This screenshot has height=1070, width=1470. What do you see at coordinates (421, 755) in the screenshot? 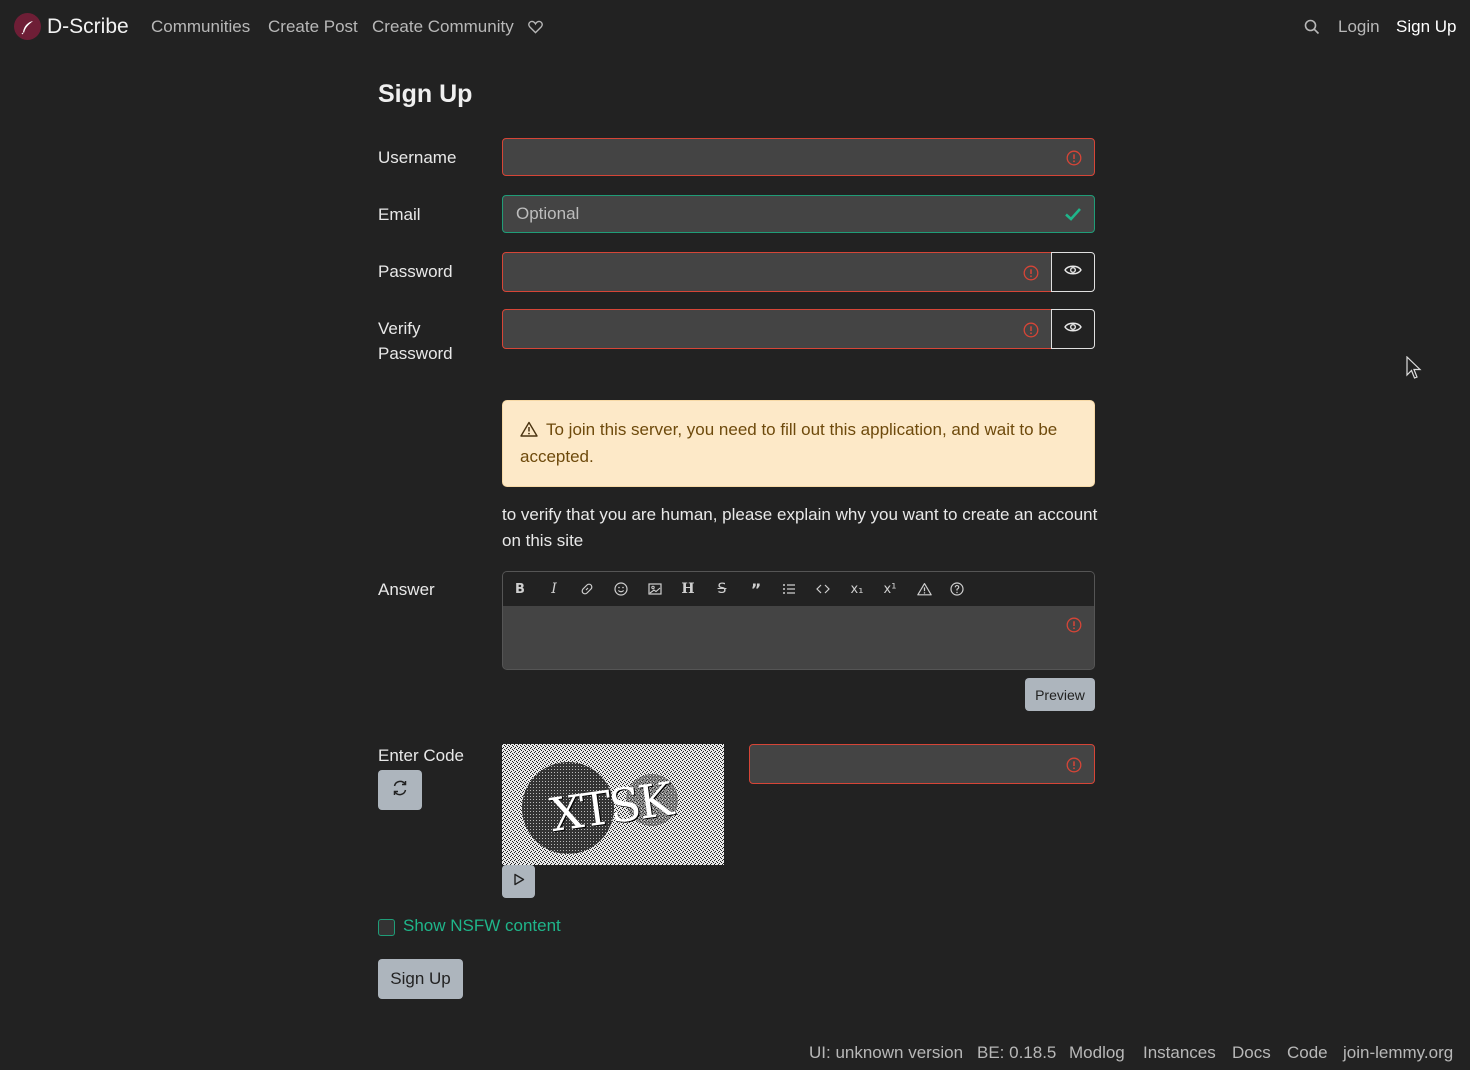
I see `enter-code-label: Enter Code` at bounding box center [421, 755].